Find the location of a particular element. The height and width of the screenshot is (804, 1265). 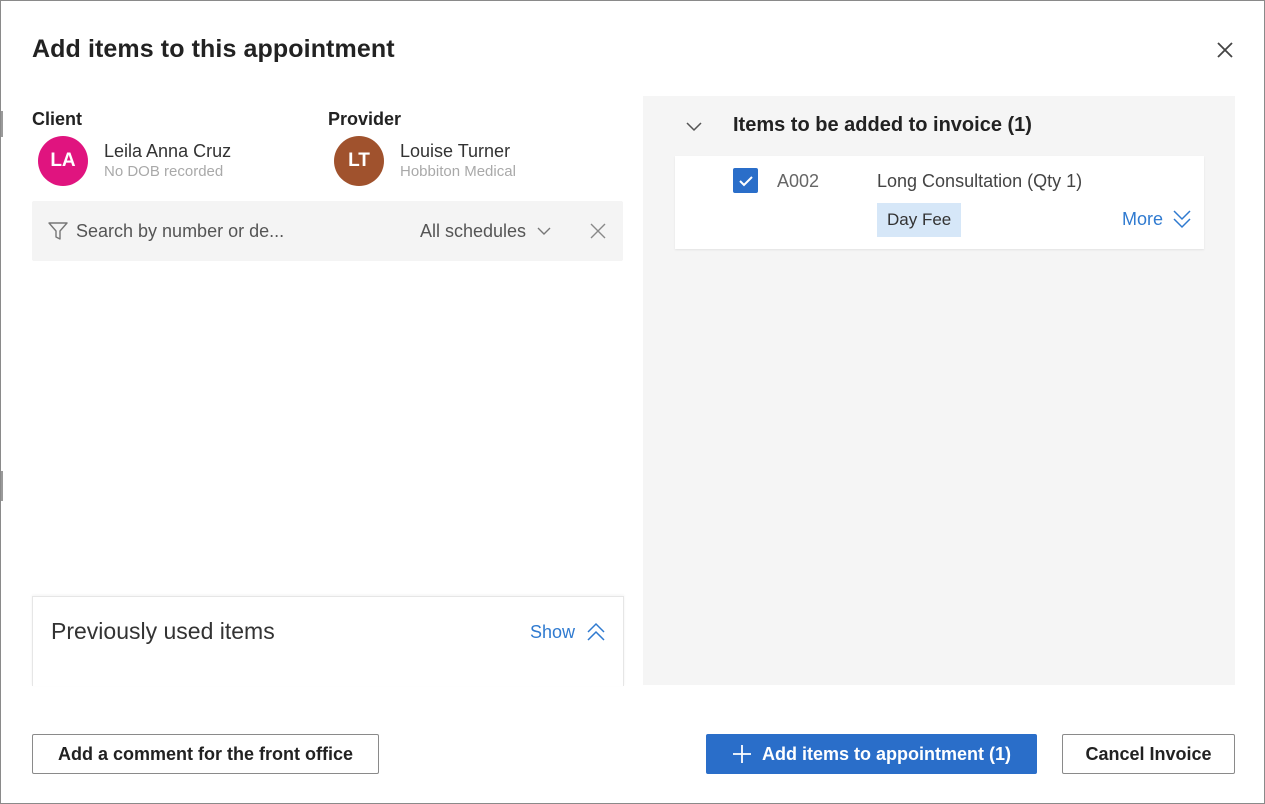

double-chevron-up-icon is located at coordinates (596, 631).